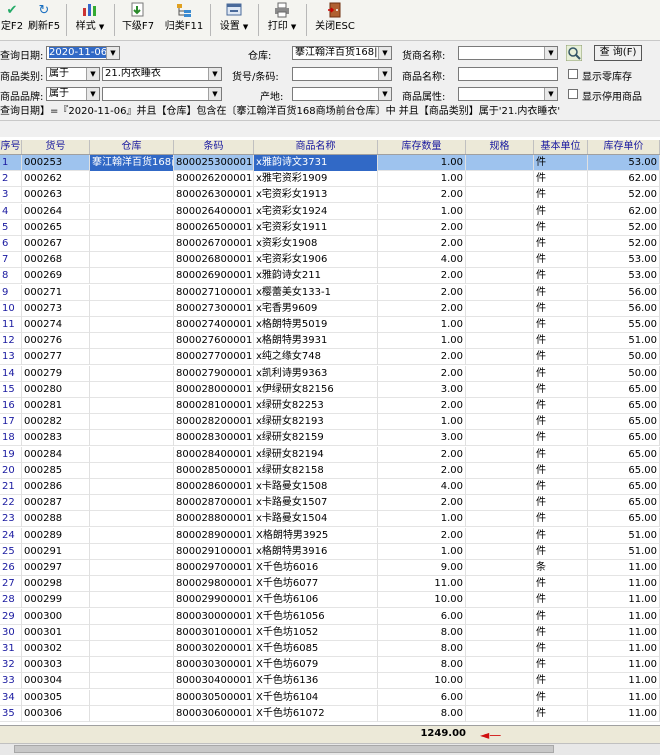 This screenshot has width=660, height=755. Describe the element at coordinates (11, 600) in the screenshot. I see `cell-no: 28` at that location.